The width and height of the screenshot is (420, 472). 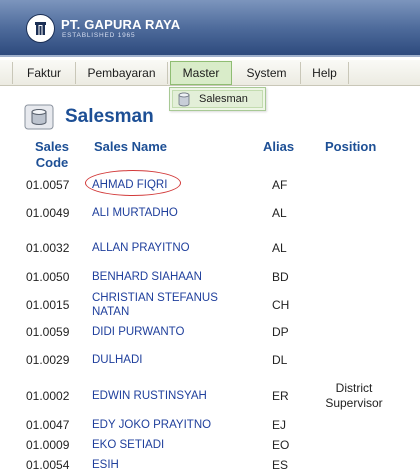 What do you see at coordinates (280, 360) in the screenshot?
I see `alias-cell: DL` at bounding box center [280, 360].